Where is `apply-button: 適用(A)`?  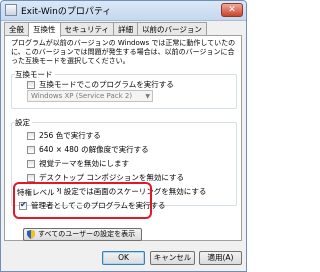 apply-button: 適用(A) is located at coordinates (220, 258).